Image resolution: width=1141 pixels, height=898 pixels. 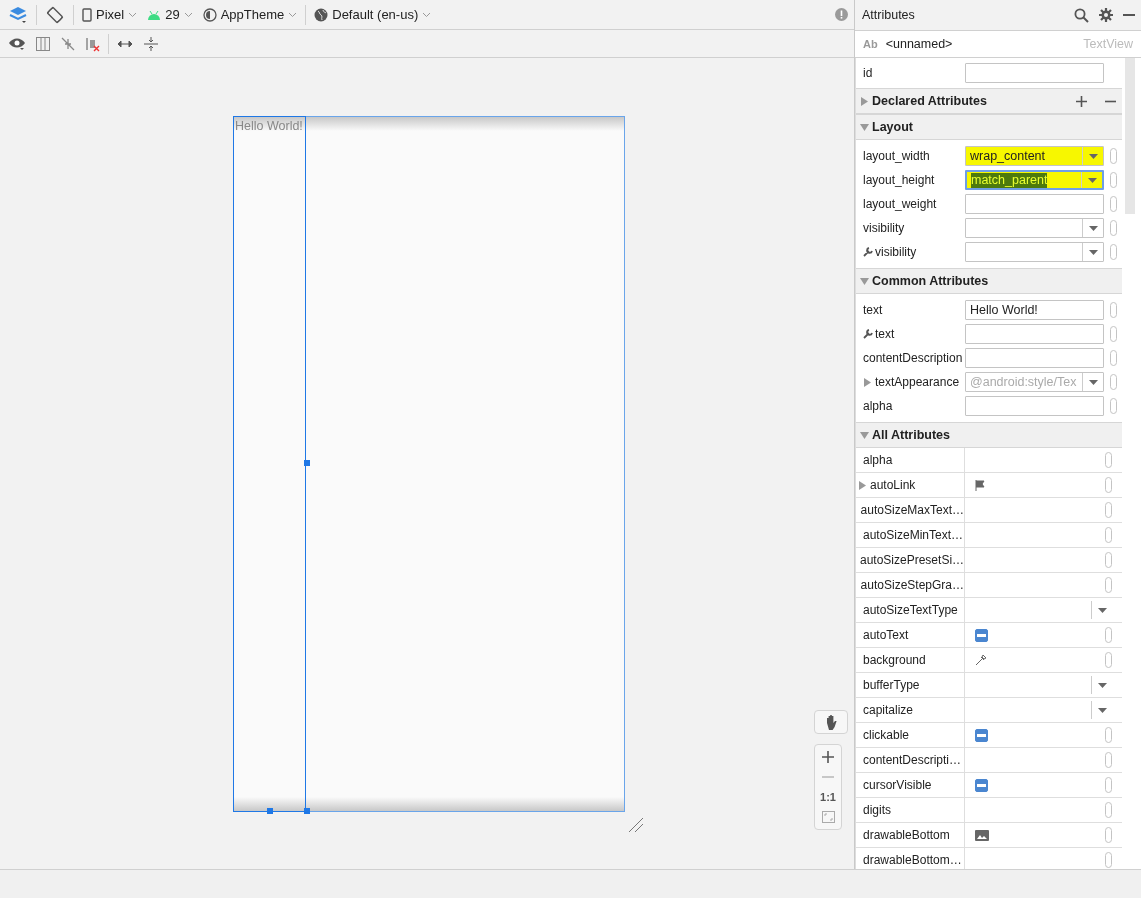 I want to click on toolbar-dropdown: Pixel, so click(x=110, y=14).